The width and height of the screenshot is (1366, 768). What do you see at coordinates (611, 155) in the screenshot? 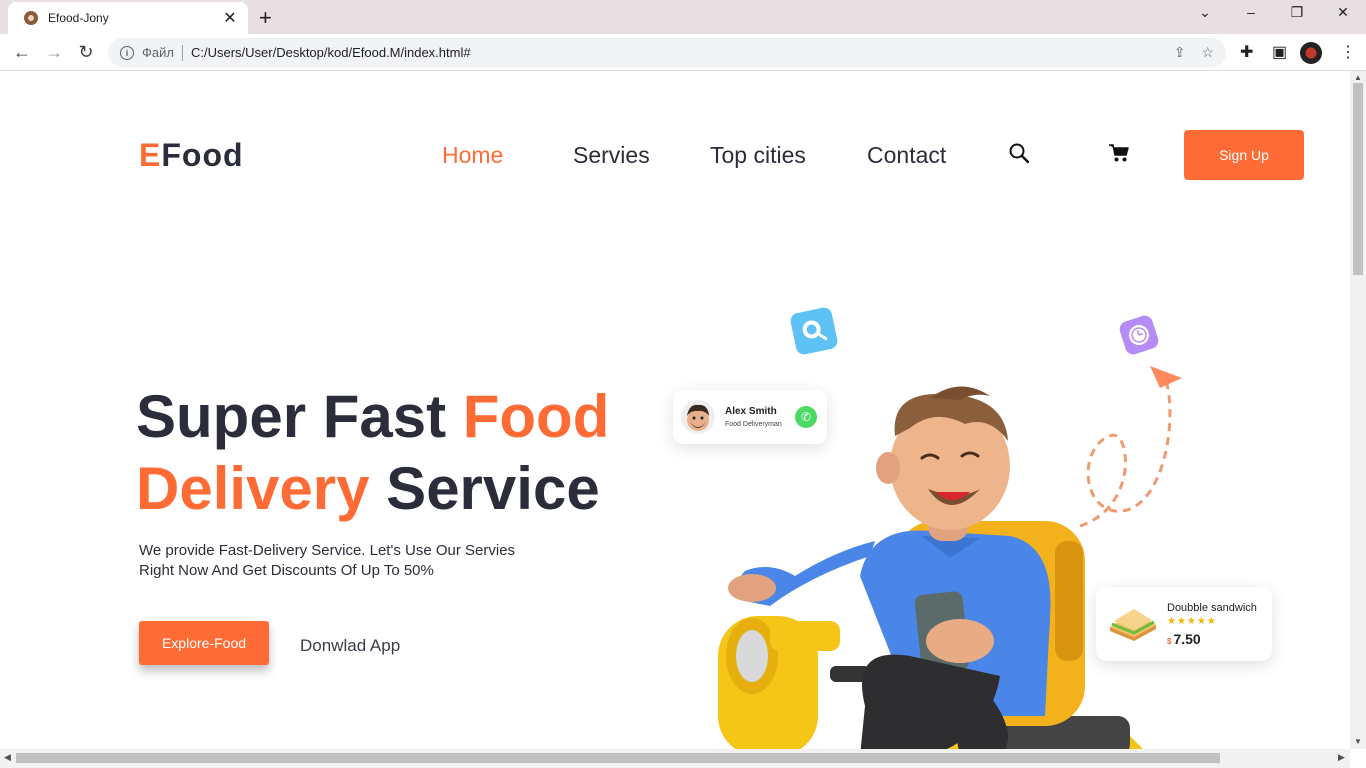
I see `nav-services: Servies` at bounding box center [611, 155].